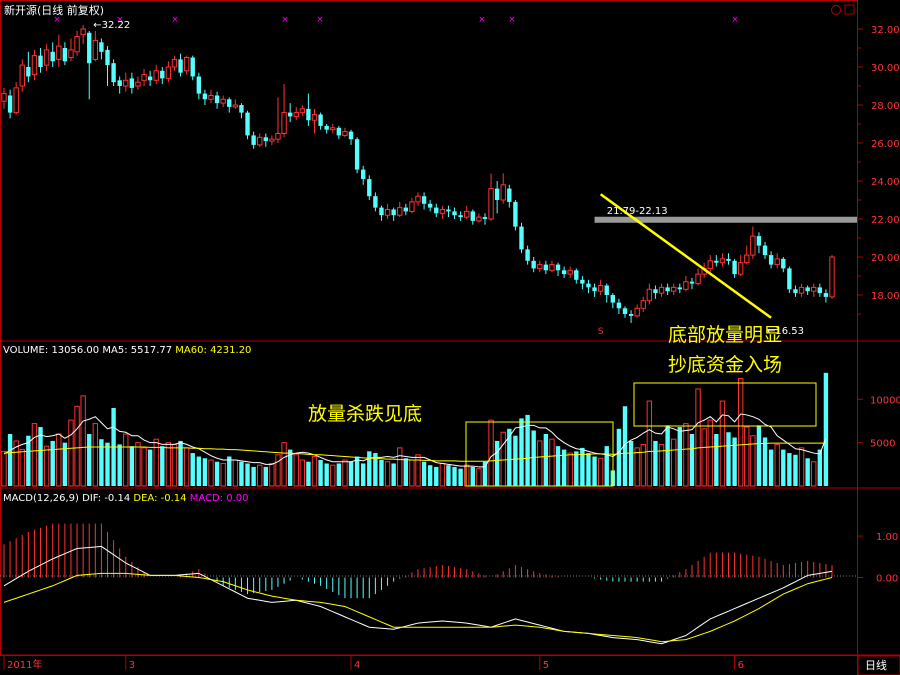  Describe the element at coordinates (143, 498) in the screenshot. I see `dea-legend-name: DEA` at that location.